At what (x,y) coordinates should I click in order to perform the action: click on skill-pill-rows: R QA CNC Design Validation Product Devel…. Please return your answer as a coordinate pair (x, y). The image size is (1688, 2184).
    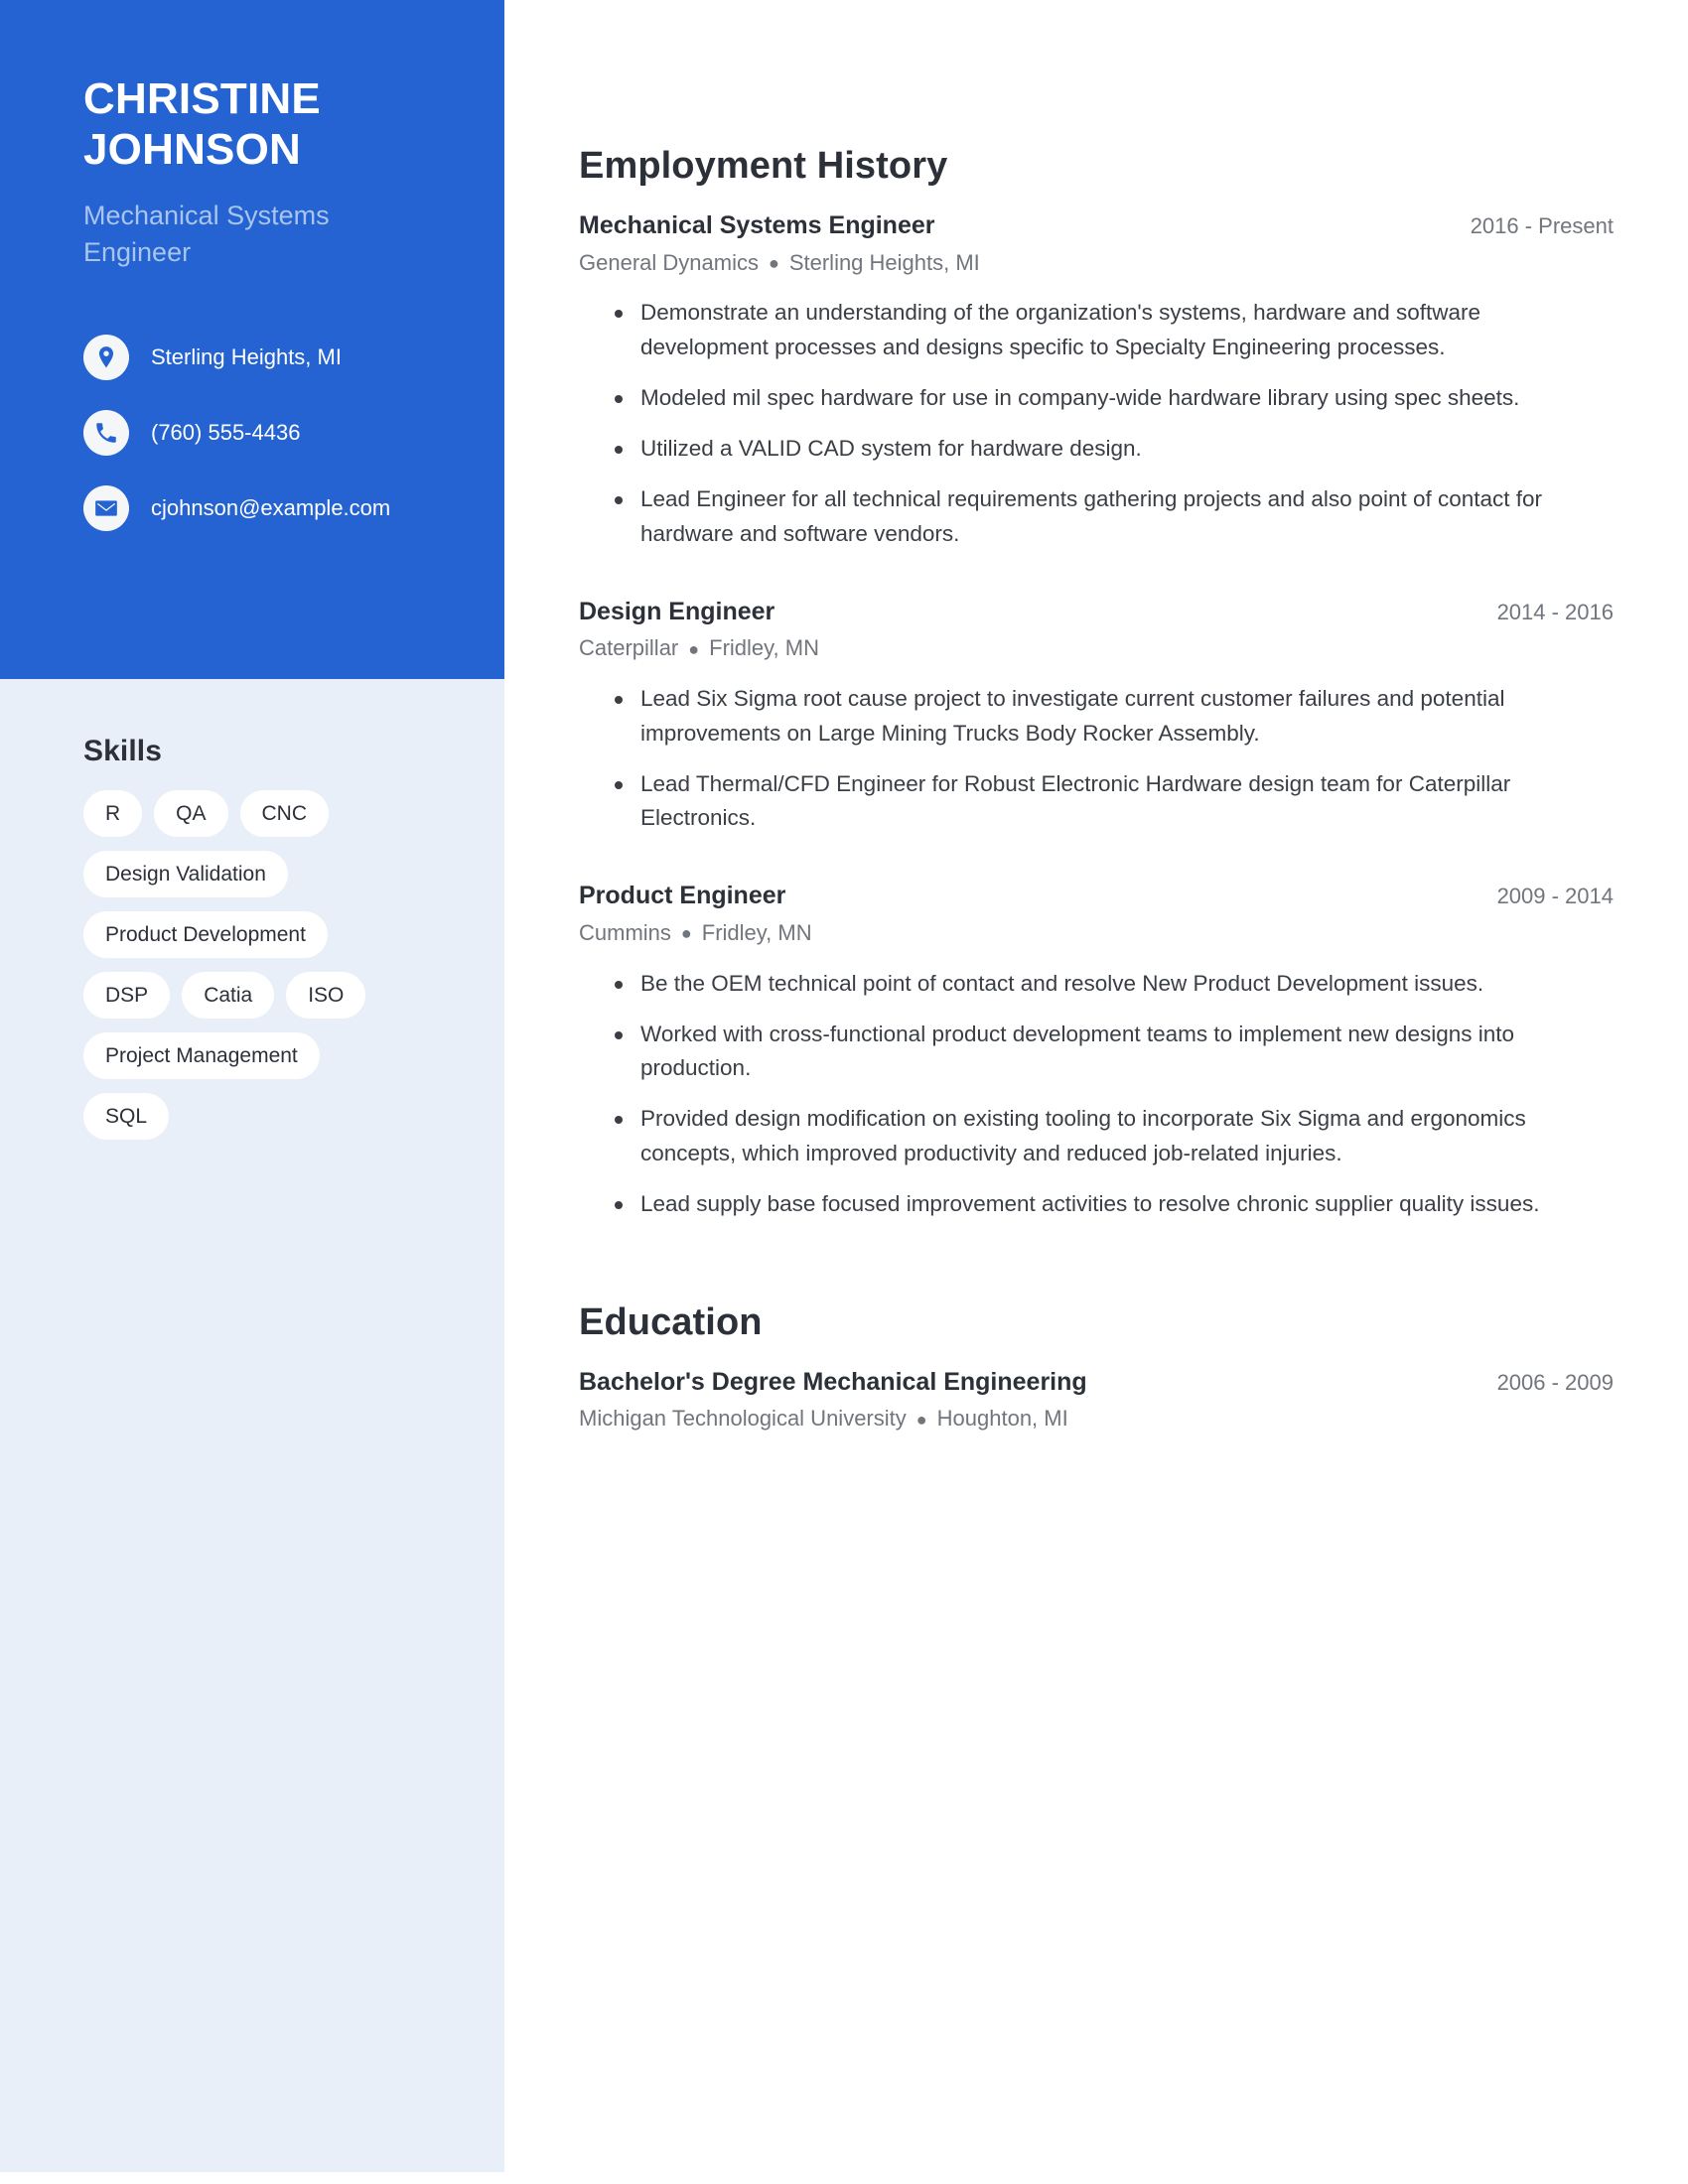
    Looking at the image, I should click on (269, 965).